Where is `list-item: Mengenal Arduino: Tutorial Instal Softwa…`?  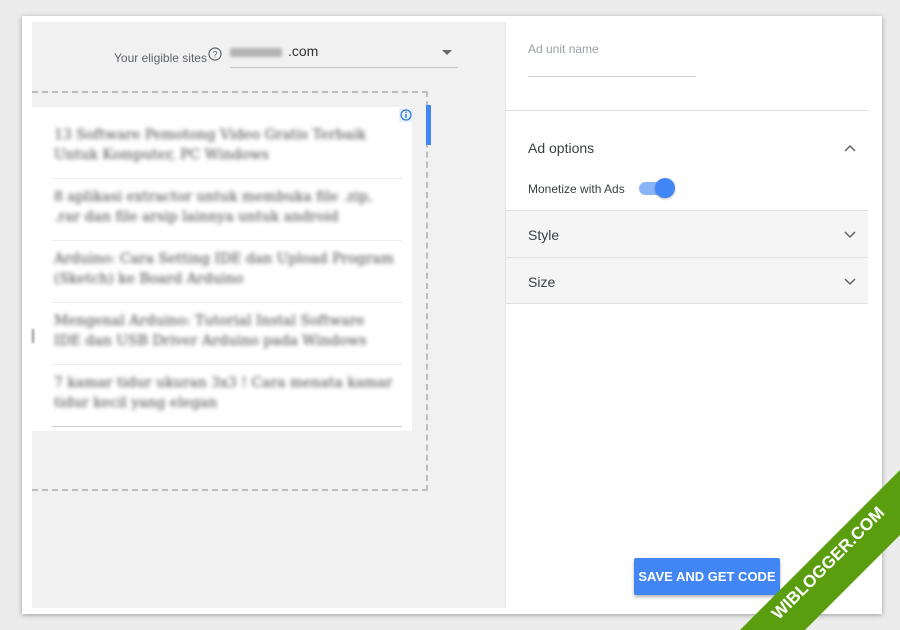 list-item: Mengenal Arduino: Tutorial Instal Softwa… is located at coordinates (227, 334).